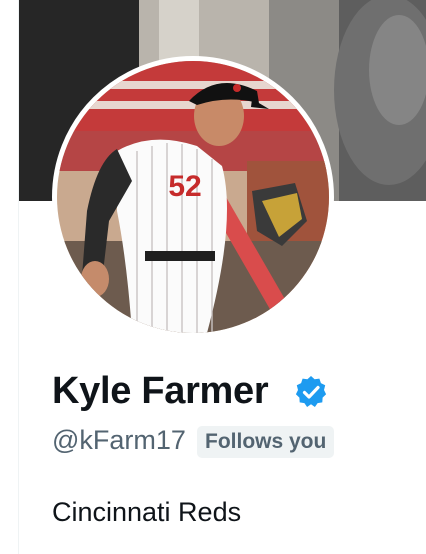 This screenshot has width=426, height=554. Describe the element at coordinates (147, 512) in the screenshot. I see `profile-bio: Cincinnati Reds` at that location.